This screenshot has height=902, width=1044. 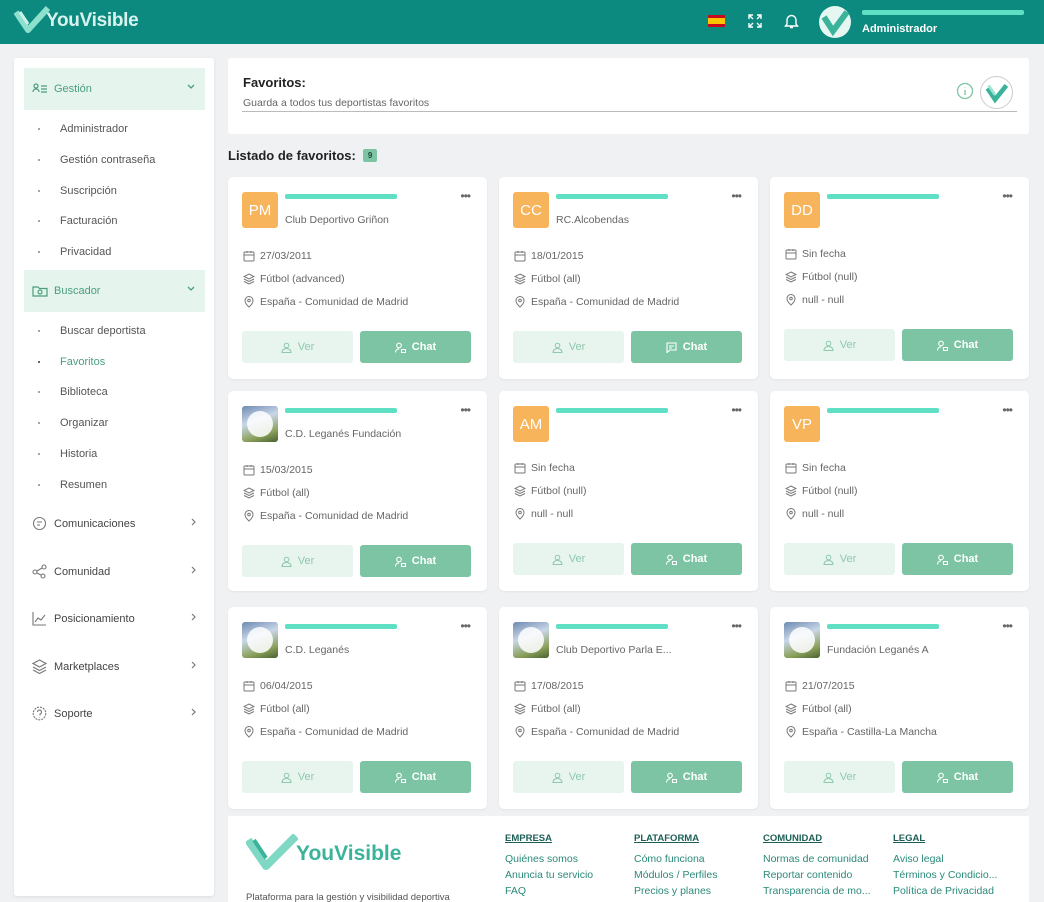 I want to click on favorites-list-title: Listado de favoritos: 9, so click(x=303, y=155).